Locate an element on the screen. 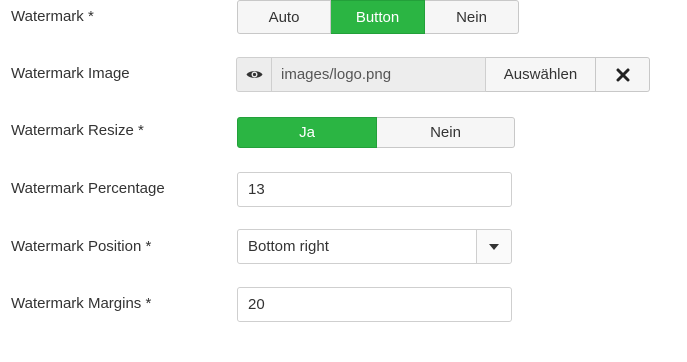 This screenshot has width=687, height=362. resize-option-ja: Ja is located at coordinates (307, 132).